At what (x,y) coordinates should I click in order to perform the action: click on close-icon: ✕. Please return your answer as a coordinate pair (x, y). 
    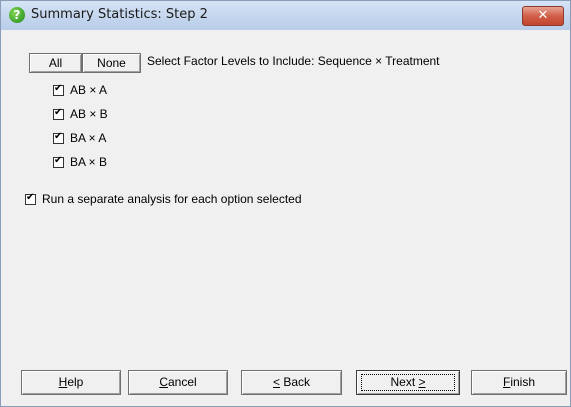
    Looking at the image, I should click on (543, 15).